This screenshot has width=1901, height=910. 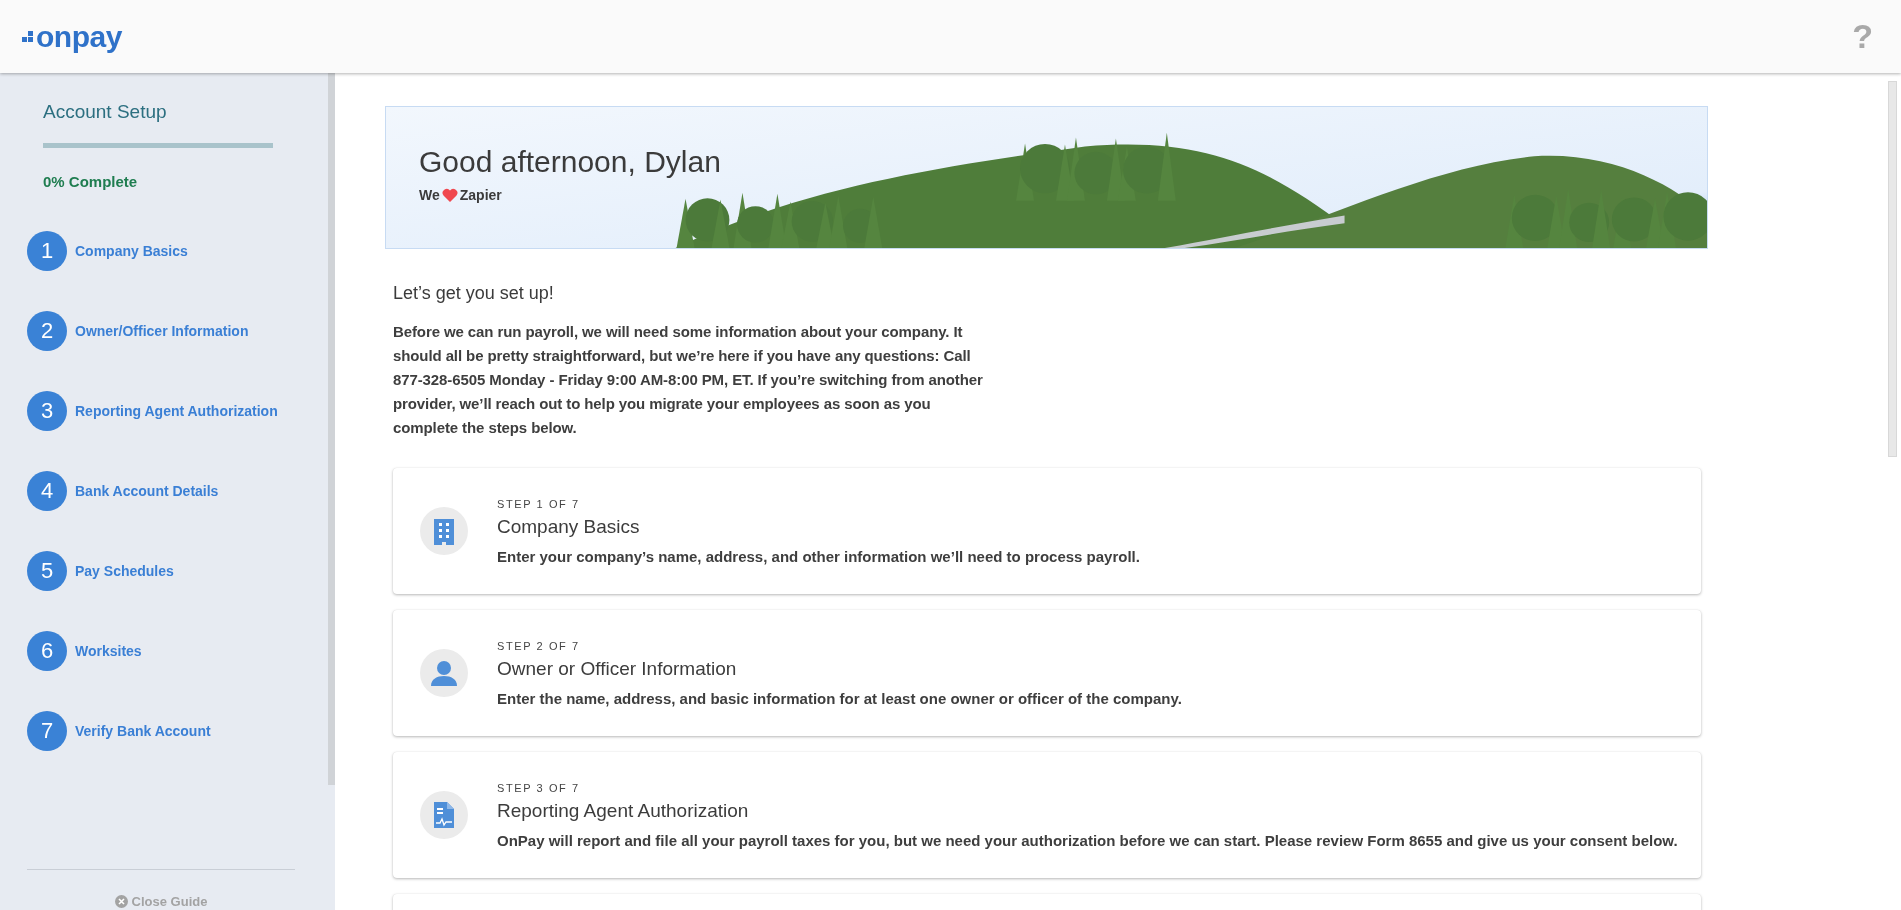 What do you see at coordinates (1047, 815) in the screenshot?
I see `step-card` at bounding box center [1047, 815].